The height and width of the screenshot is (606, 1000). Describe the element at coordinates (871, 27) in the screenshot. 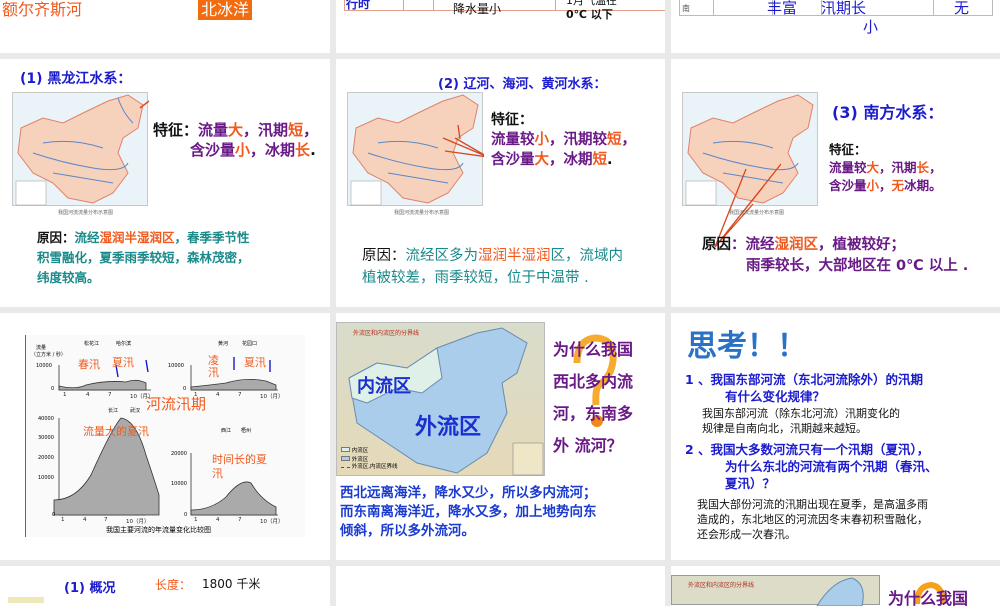

I see `table-cell: 小` at that location.